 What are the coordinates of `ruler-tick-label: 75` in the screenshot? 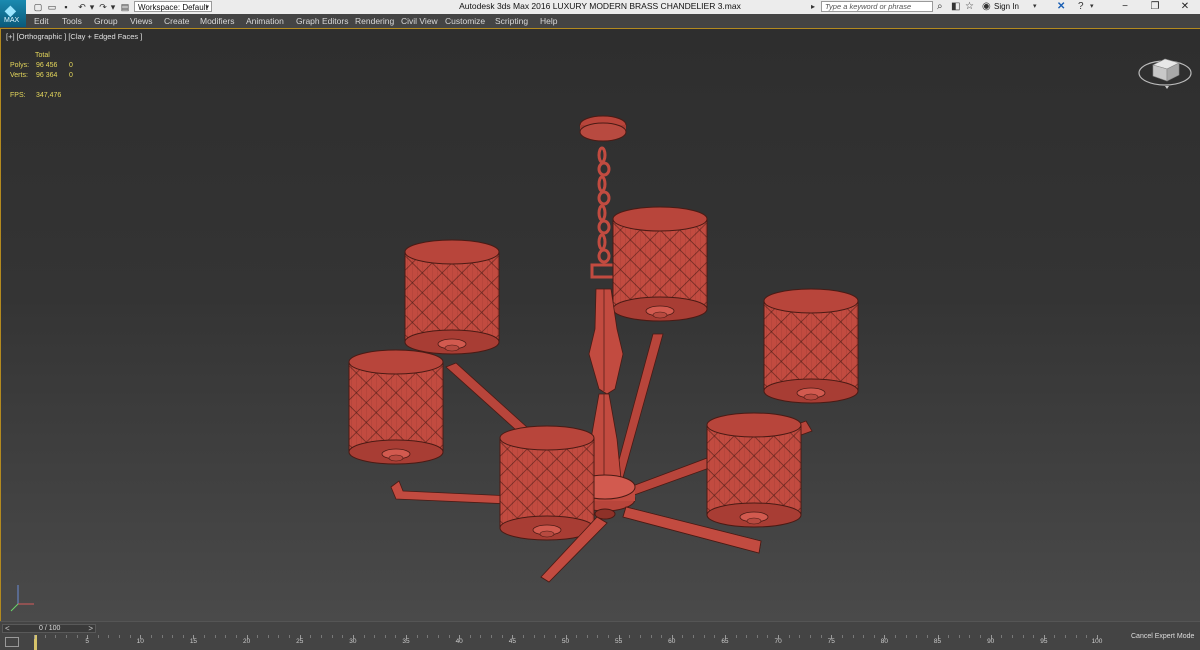 It's located at (831, 641).